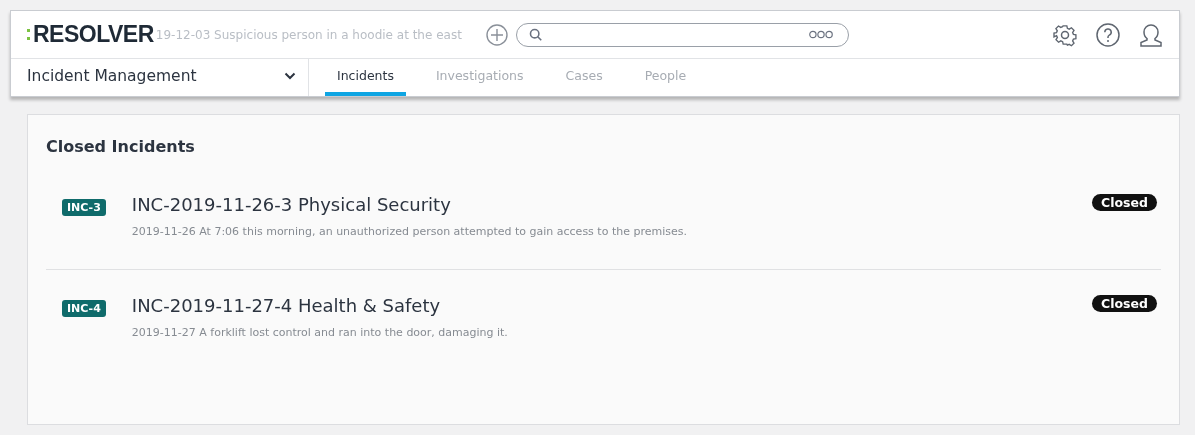 This screenshot has width=1195, height=435. I want to click on incident-description: 2019-11-27 A forklift lost control and ran into the door, damaging it., so click(320, 332).